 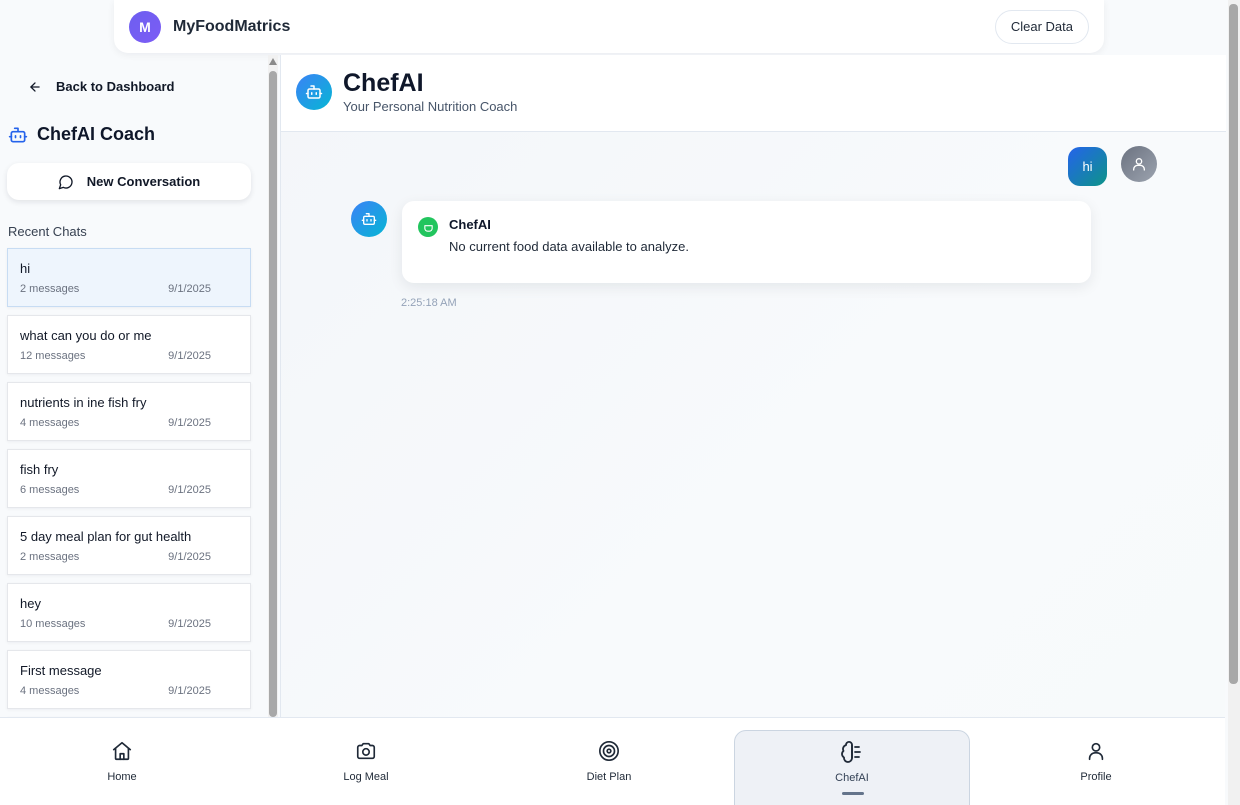 What do you see at coordinates (1087, 166) in the screenshot?
I see `user-message-bubble: hi` at bounding box center [1087, 166].